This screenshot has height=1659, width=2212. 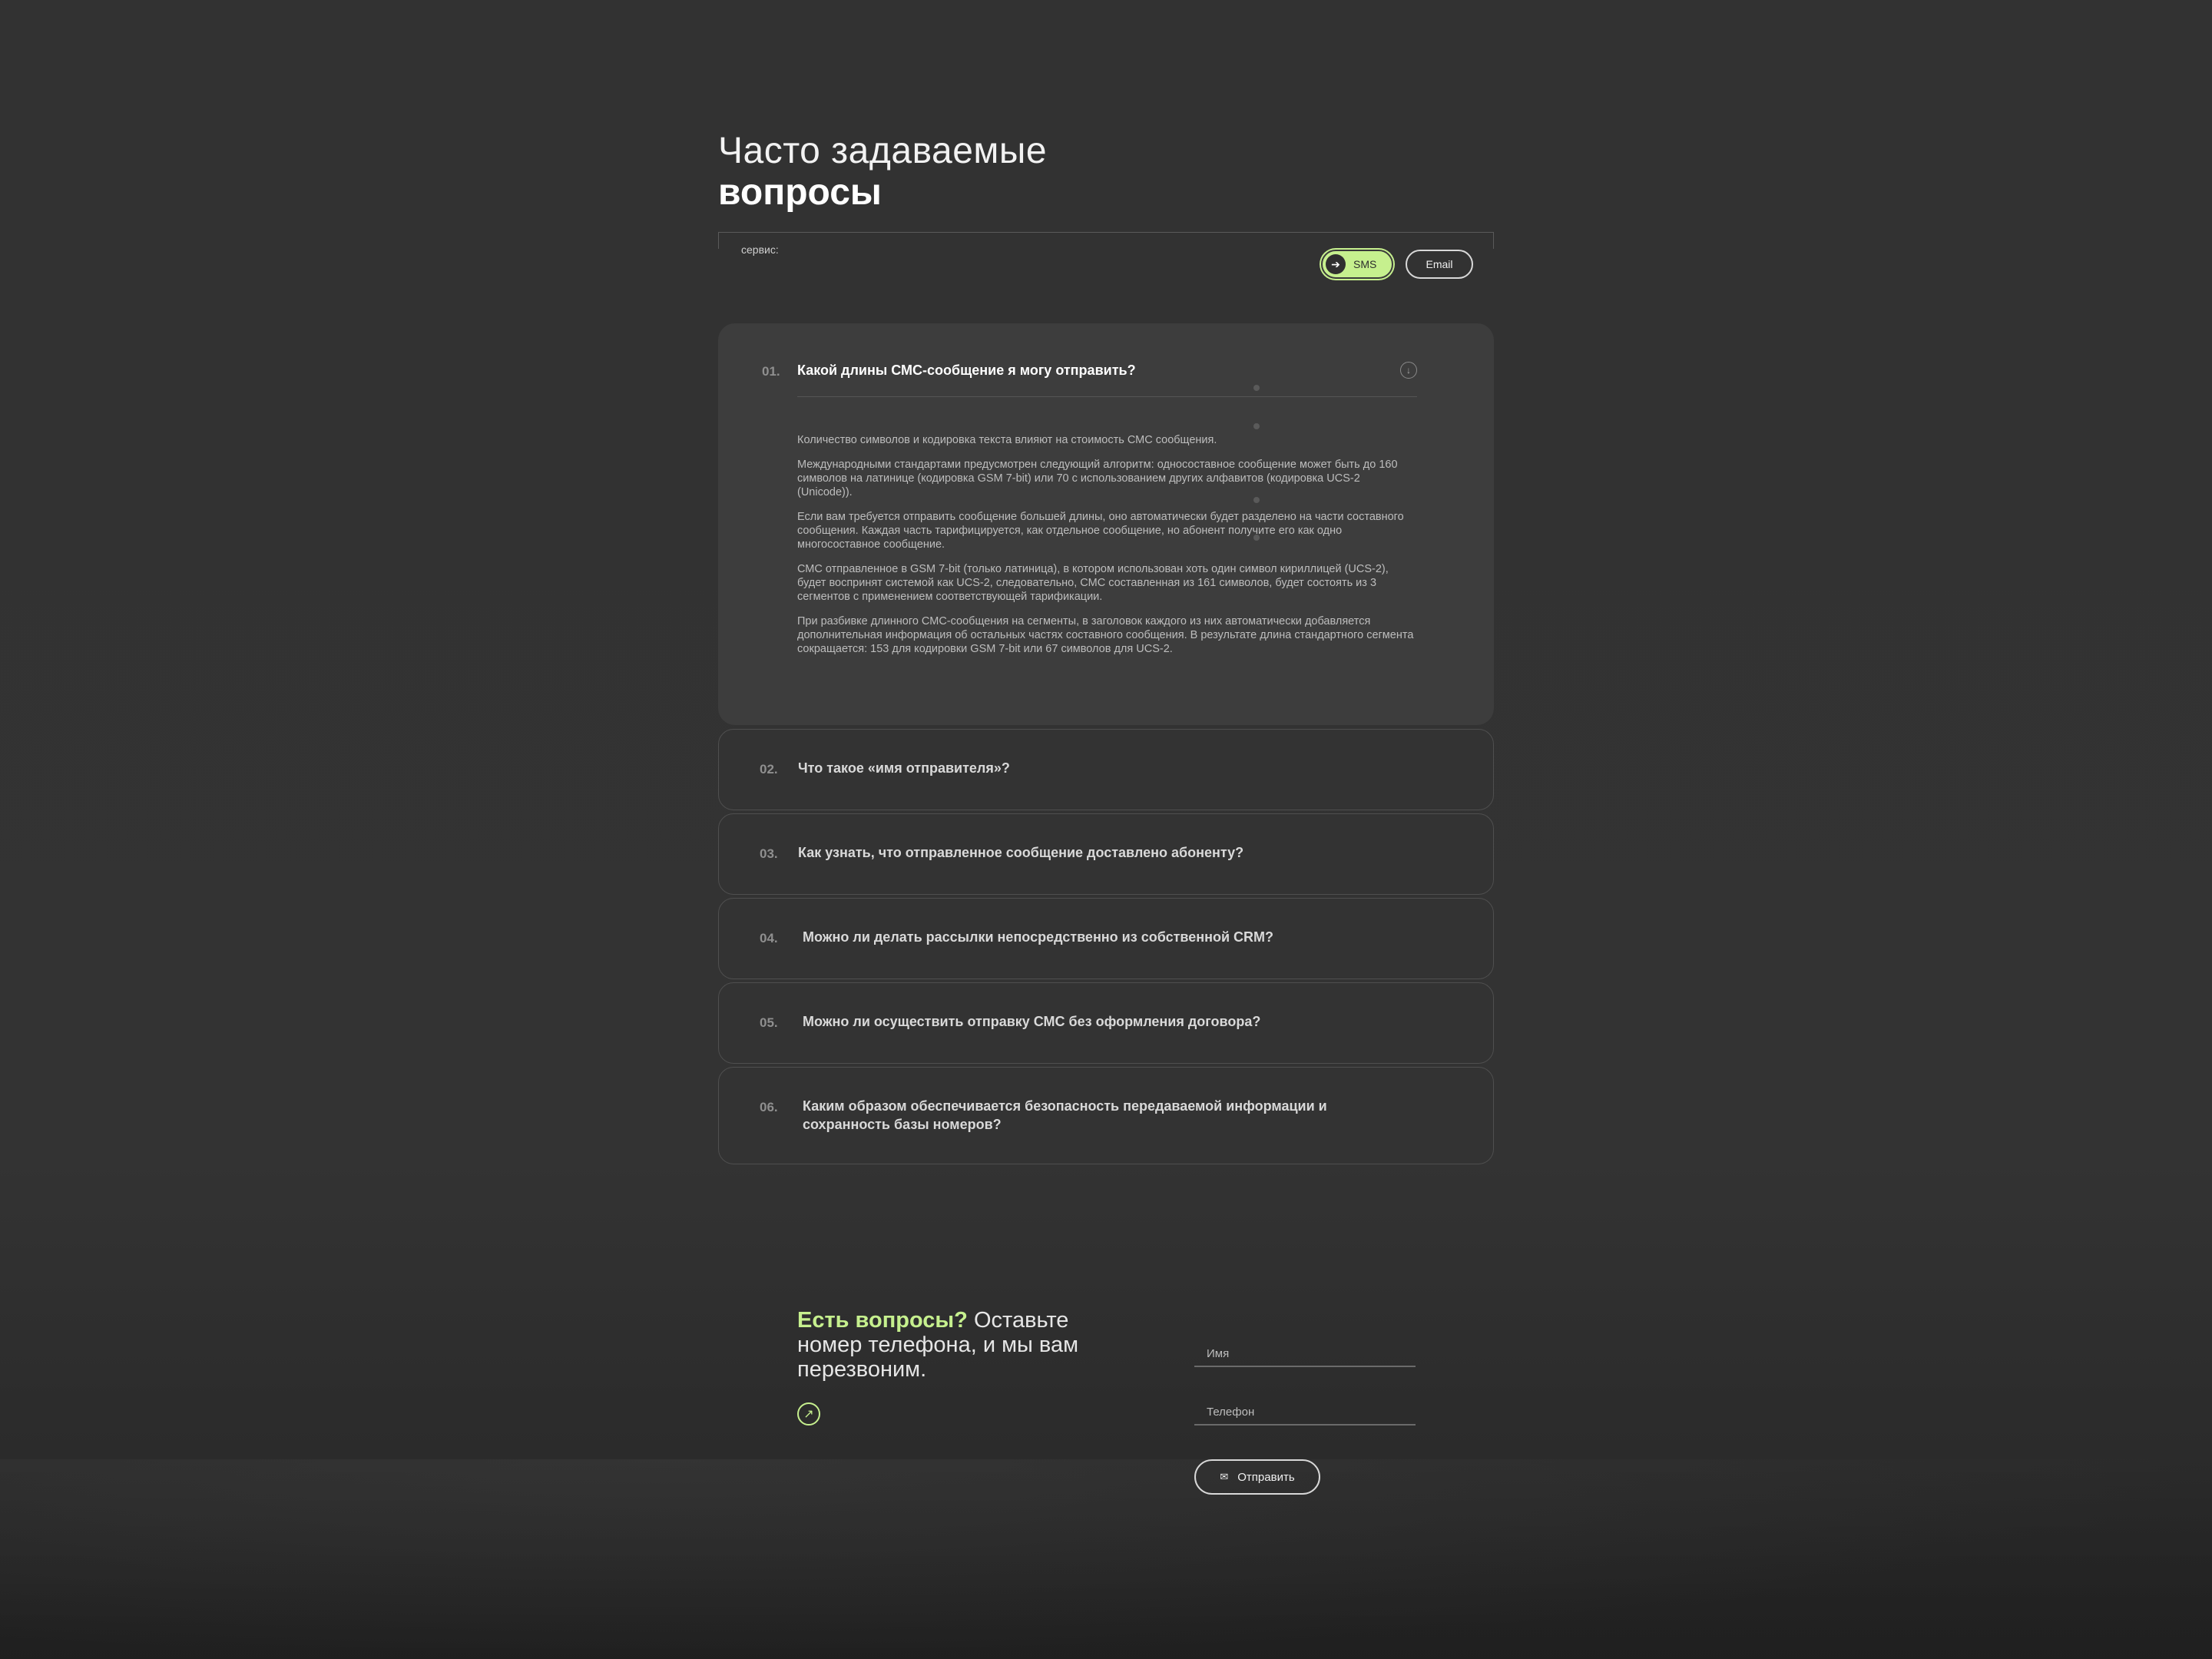 What do you see at coordinates (769, 1022) in the screenshot?
I see `faq-number: 05.` at bounding box center [769, 1022].